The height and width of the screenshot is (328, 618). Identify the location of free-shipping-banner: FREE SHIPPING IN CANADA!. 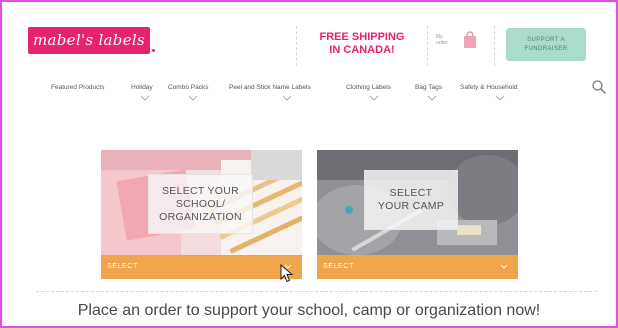
(362, 44).